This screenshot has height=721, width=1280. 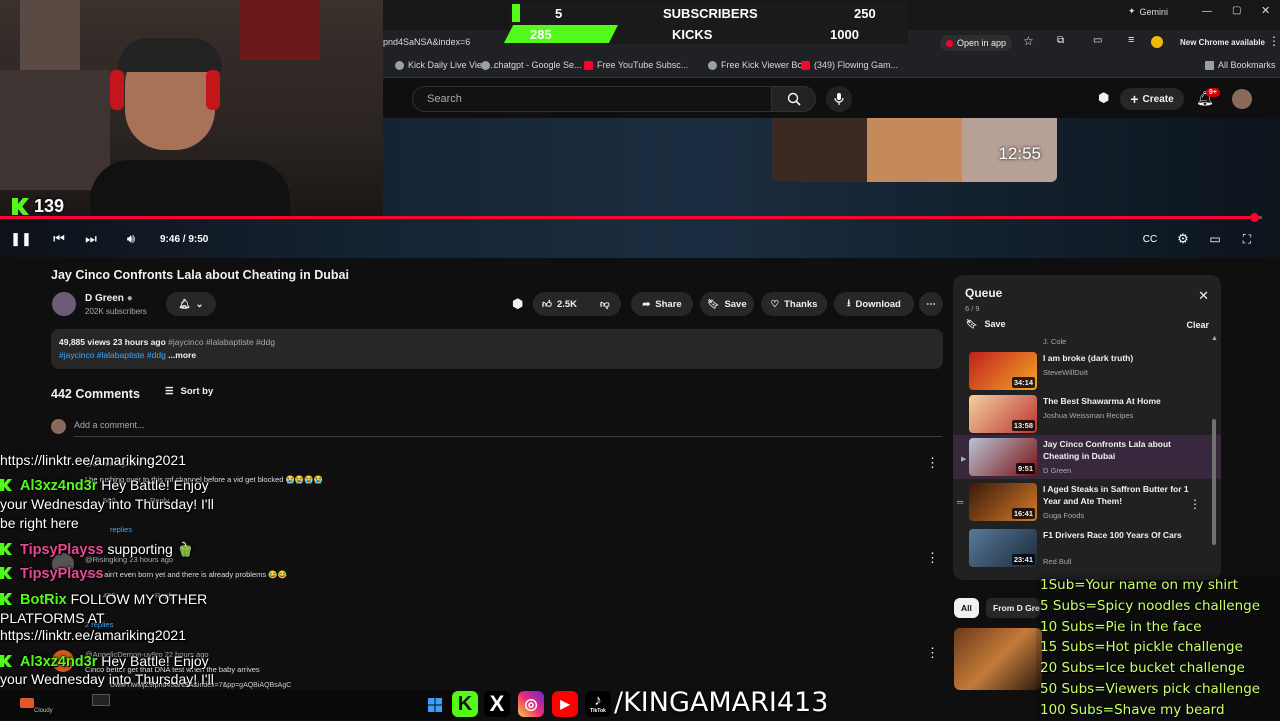 What do you see at coordinates (59, 486) in the screenshot?
I see `chat-username: Al3xz4nd3r` at bounding box center [59, 486].